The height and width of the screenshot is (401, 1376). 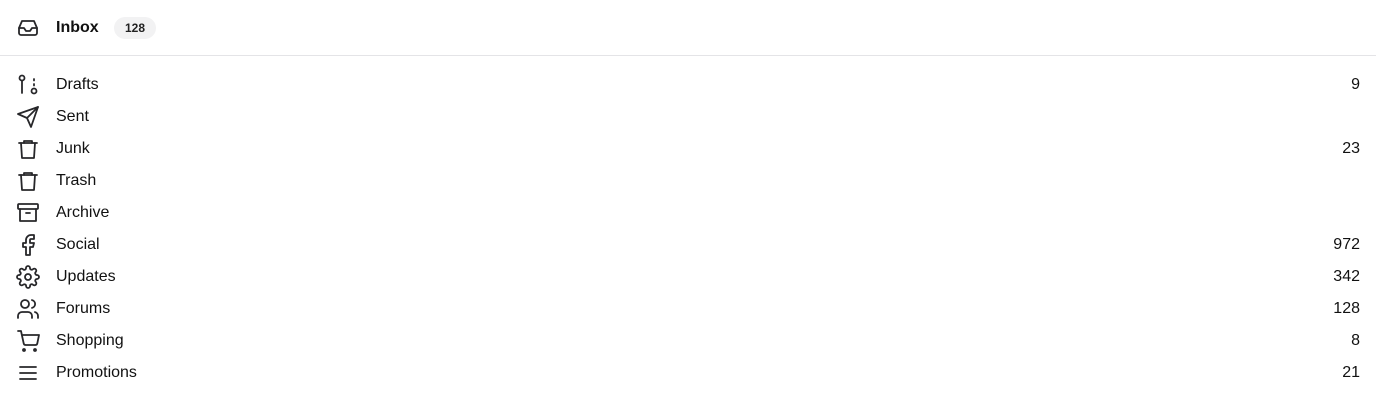 What do you see at coordinates (688, 149) in the screenshot?
I see `folder-item-junk: Junk 23` at bounding box center [688, 149].